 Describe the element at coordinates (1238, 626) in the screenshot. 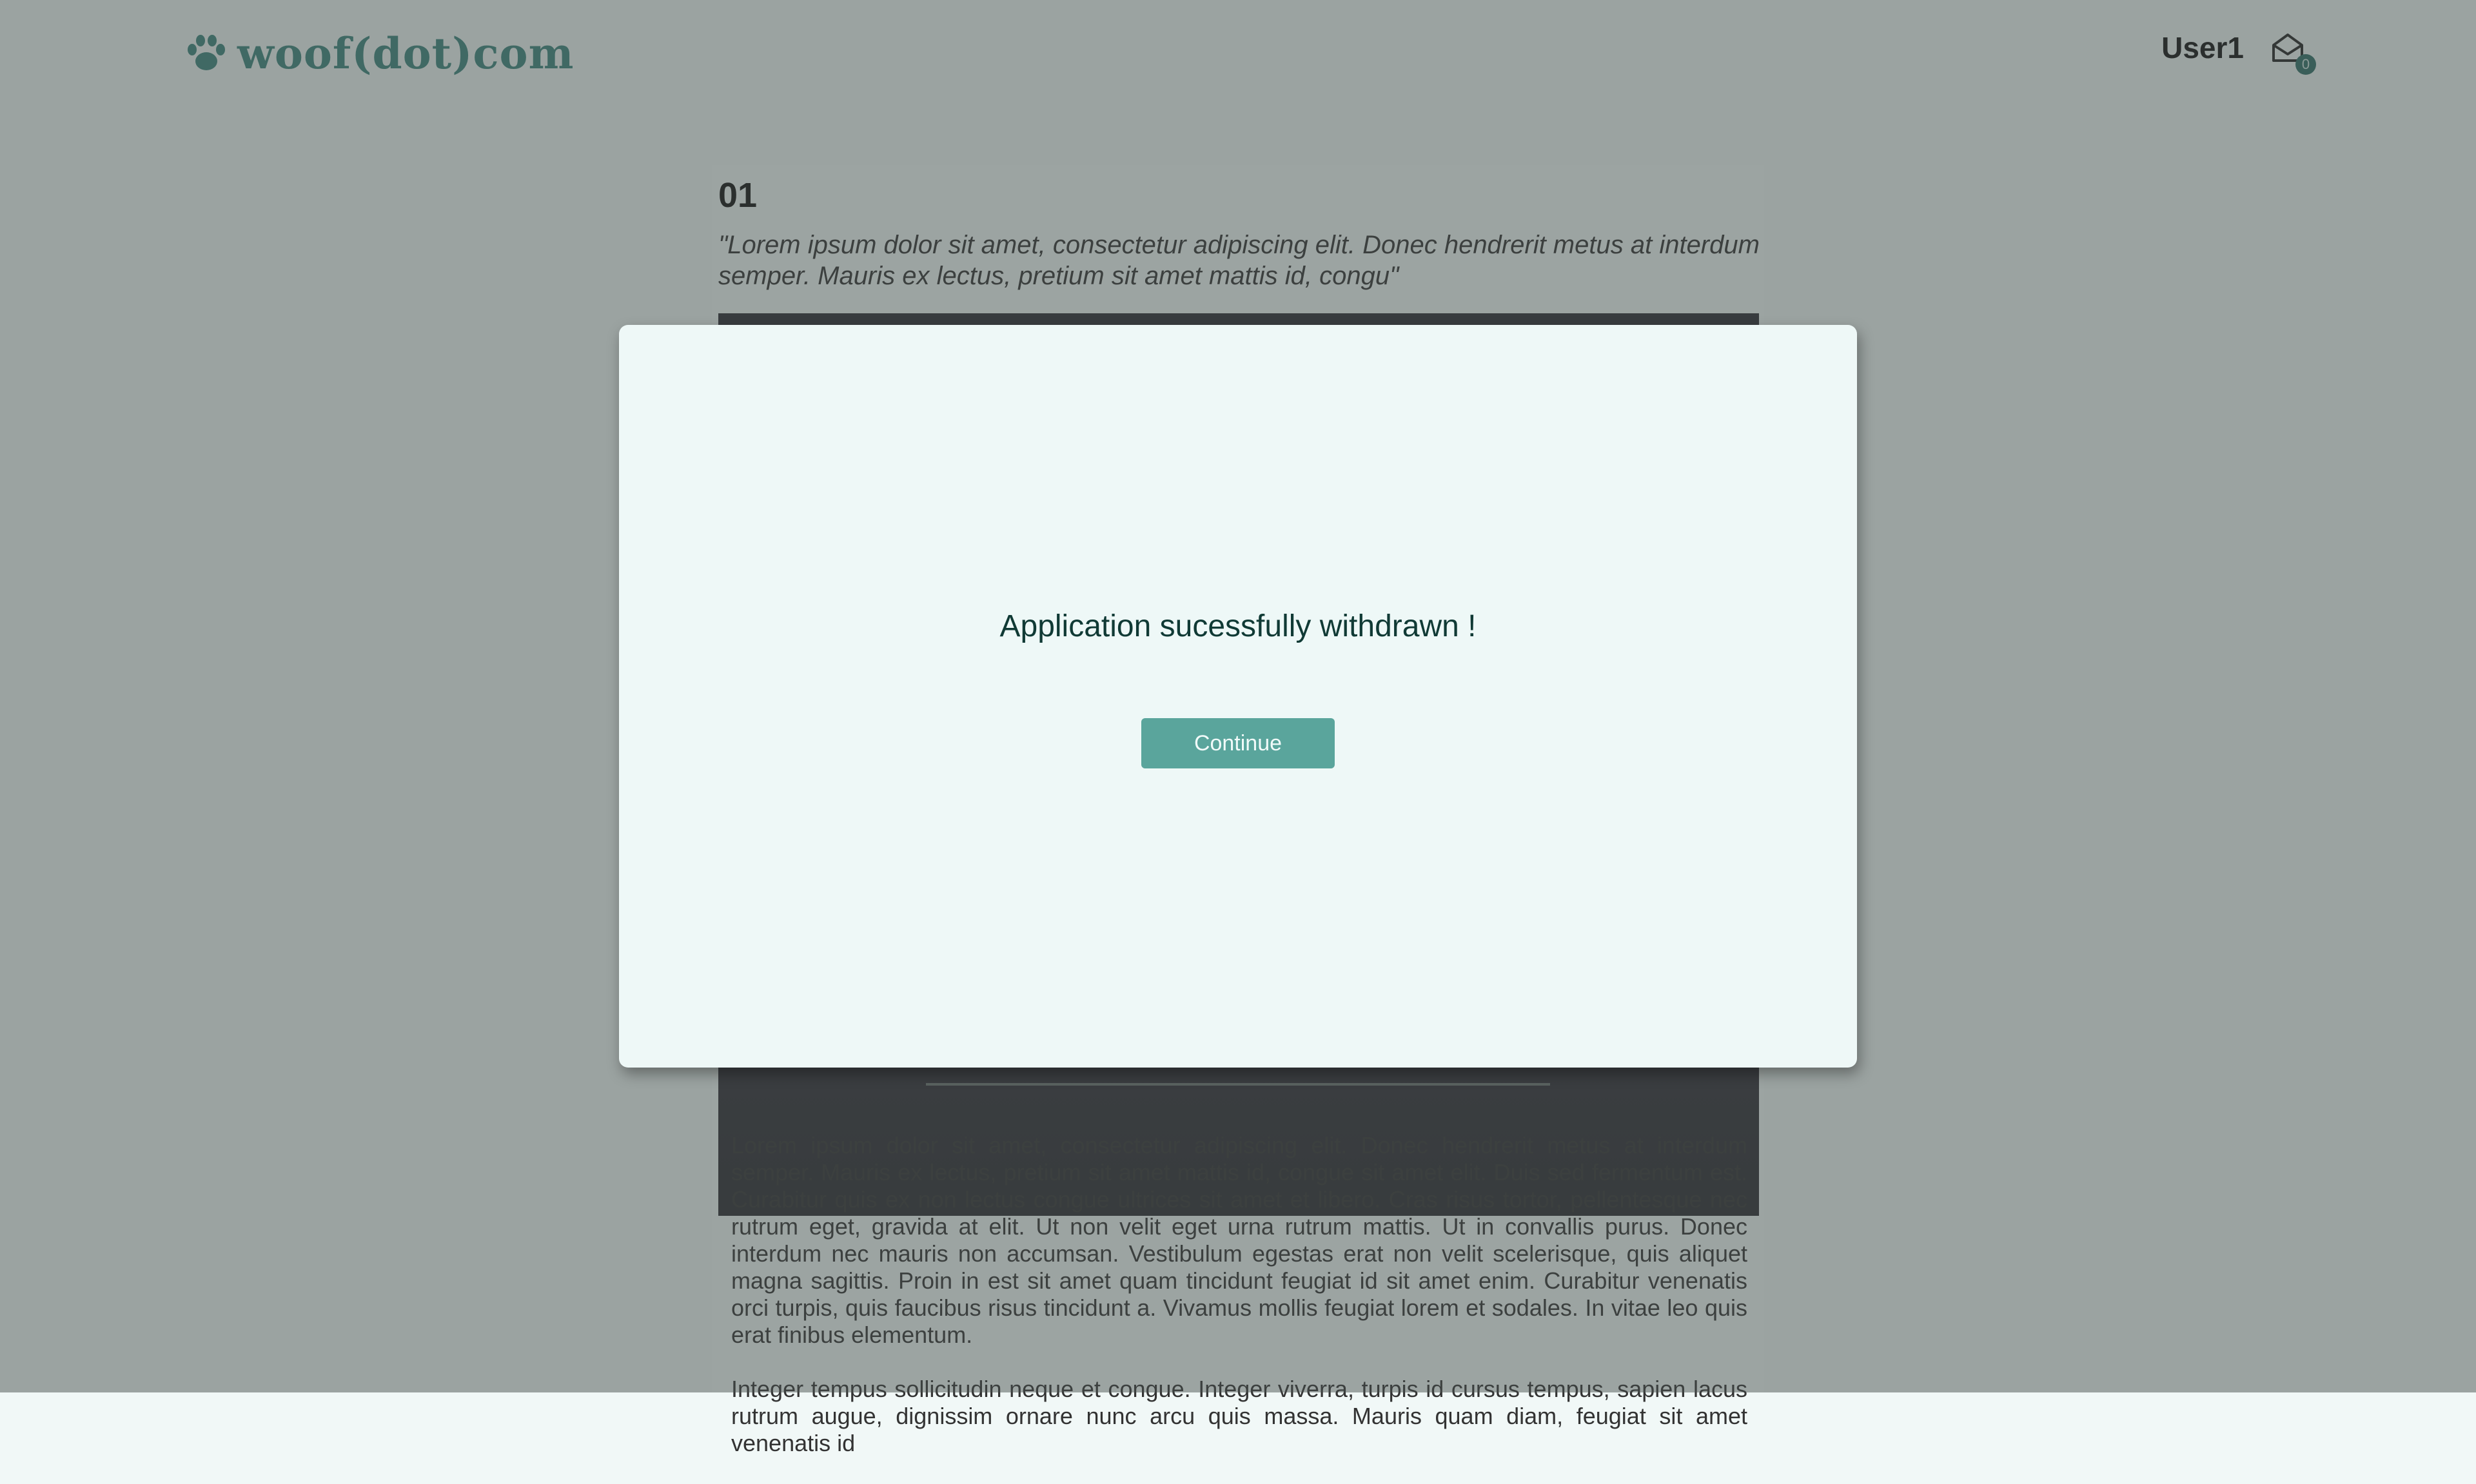

I see `modal-message: Application sucessfully withdrawn !` at that location.